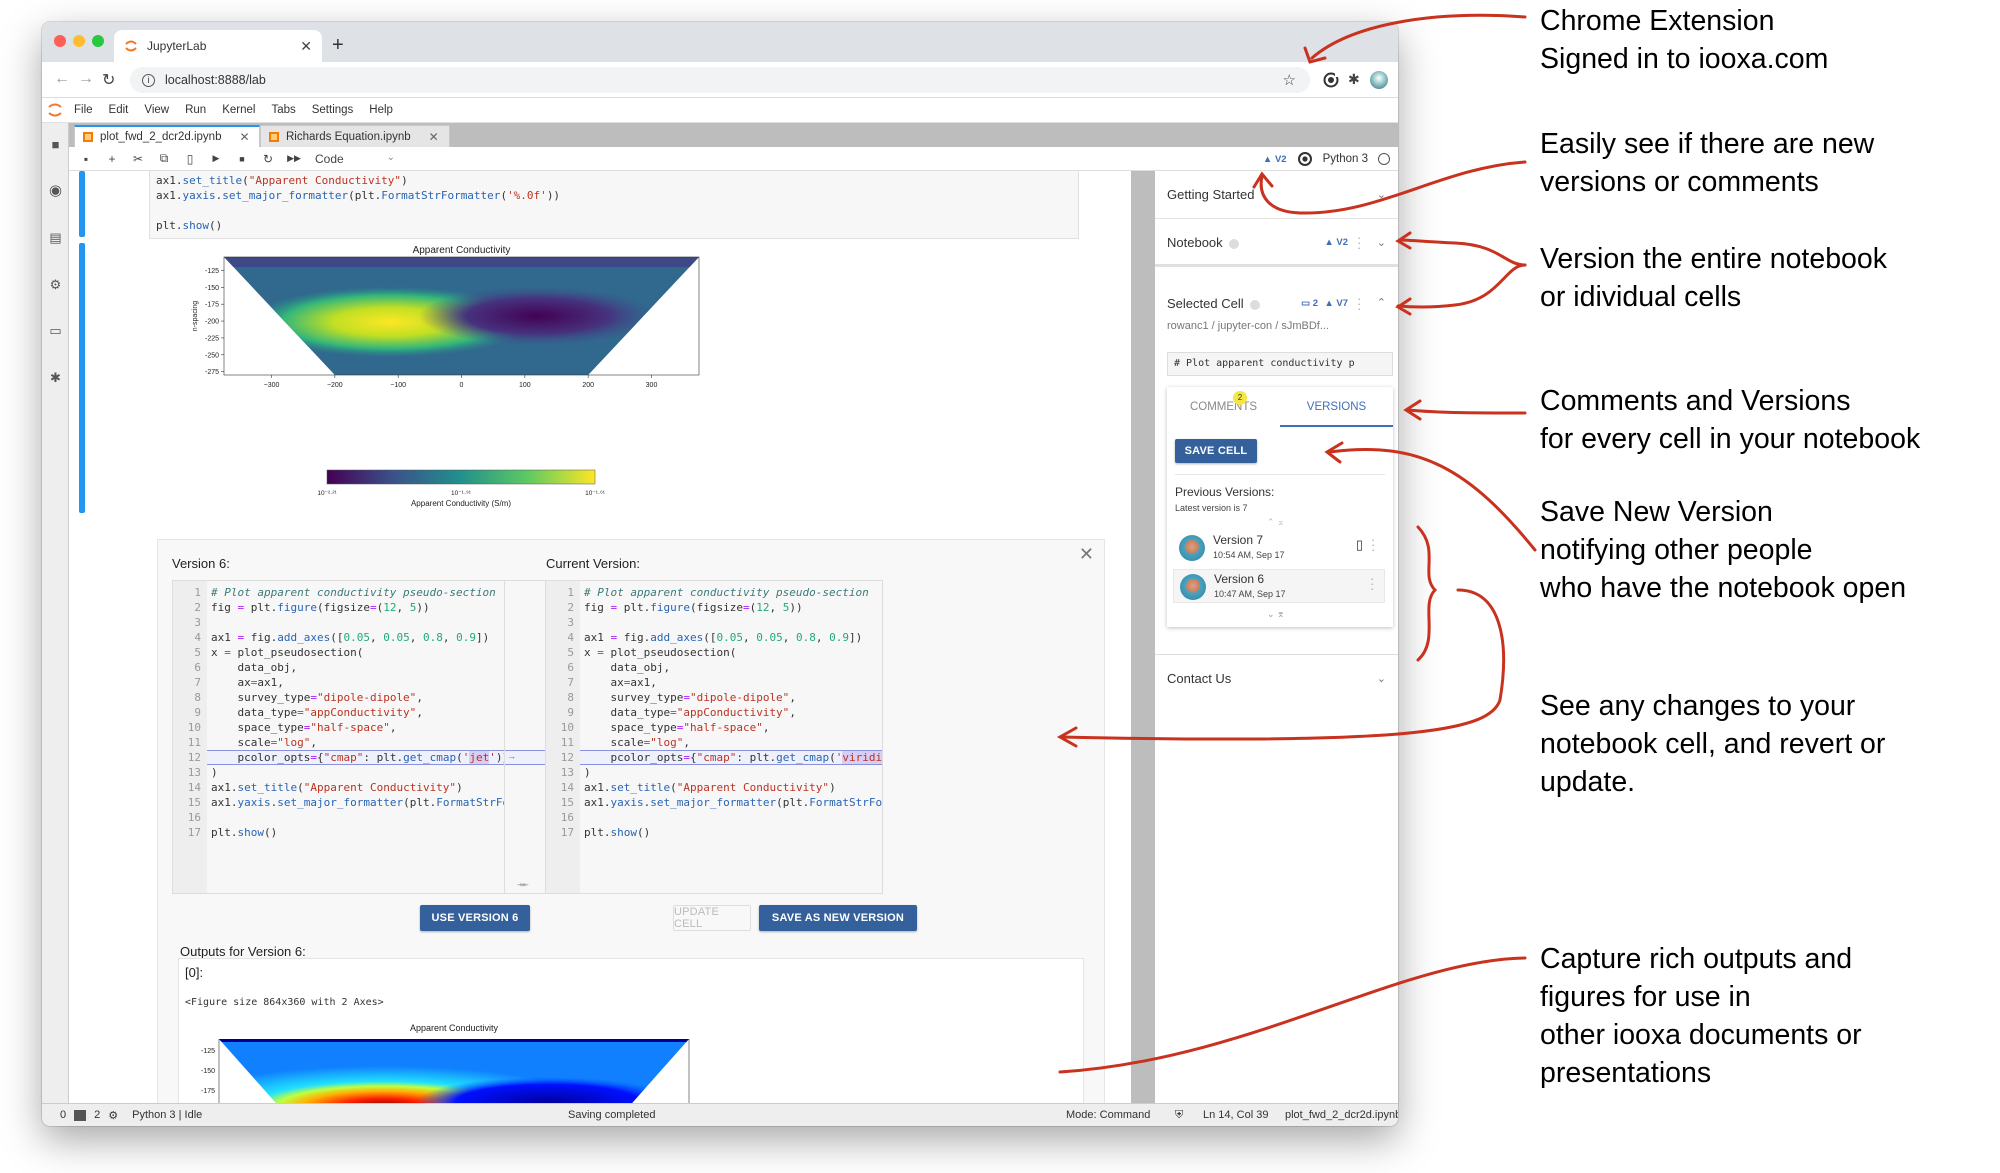 Image resolution: width=2000 pixels, height=1173 pixels. I want to click on annotation-line: notifying other people, so click(1676, 550).